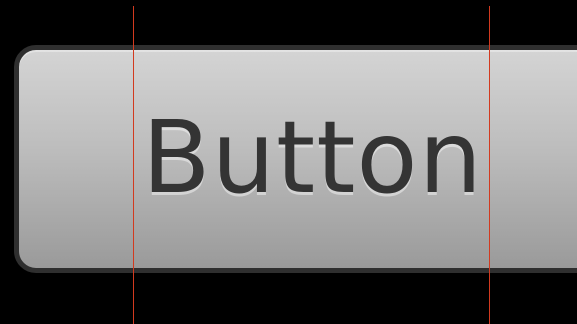 This screenshot has height=324, width=577. What do you see at coordinates (133, 165) in the screenshot?
I see `left-guide-line` at bounding box center [133, 165].